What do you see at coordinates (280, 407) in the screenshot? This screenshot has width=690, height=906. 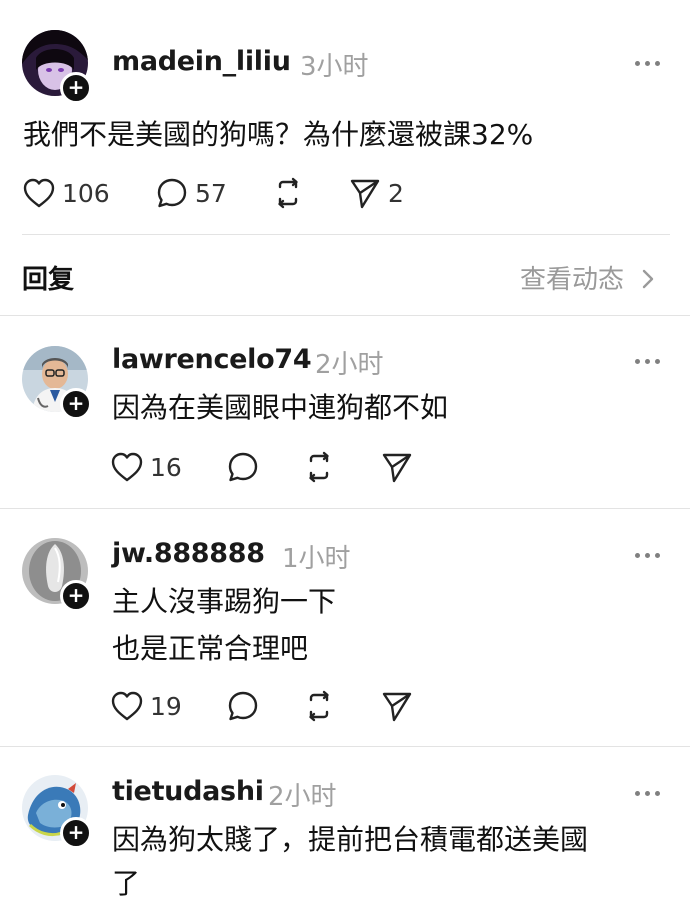 I see `reply-text: 因為在美國眼中連狗都不如` at bounding box center [280, 407].